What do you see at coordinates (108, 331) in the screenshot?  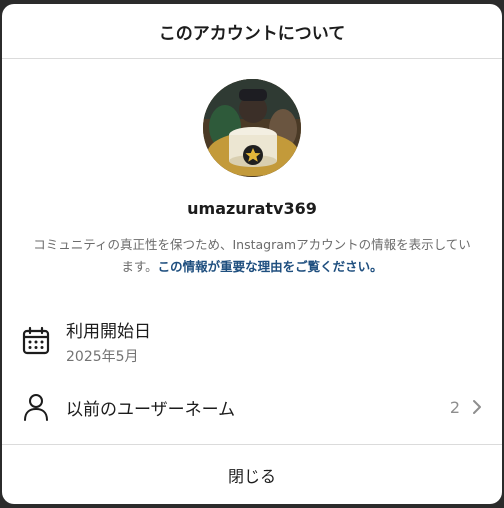 I see `date-joined-label: 利用開始日` at bounding box center [108, 331].